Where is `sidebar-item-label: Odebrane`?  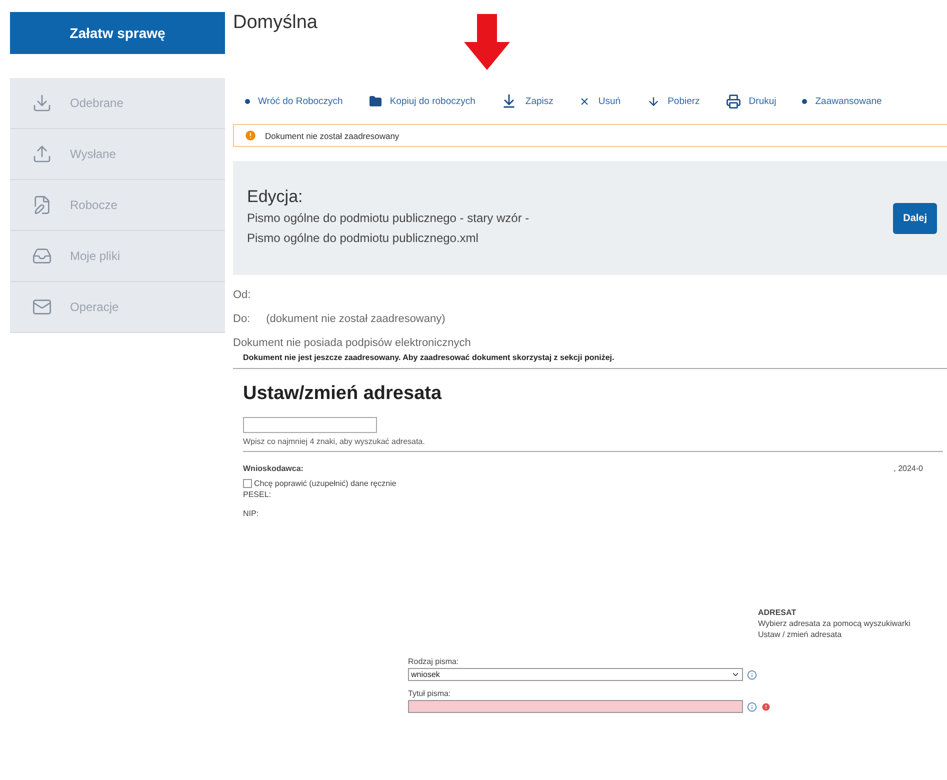
sidebar-item-label: Odebrane is located at coordinates (97, 103).